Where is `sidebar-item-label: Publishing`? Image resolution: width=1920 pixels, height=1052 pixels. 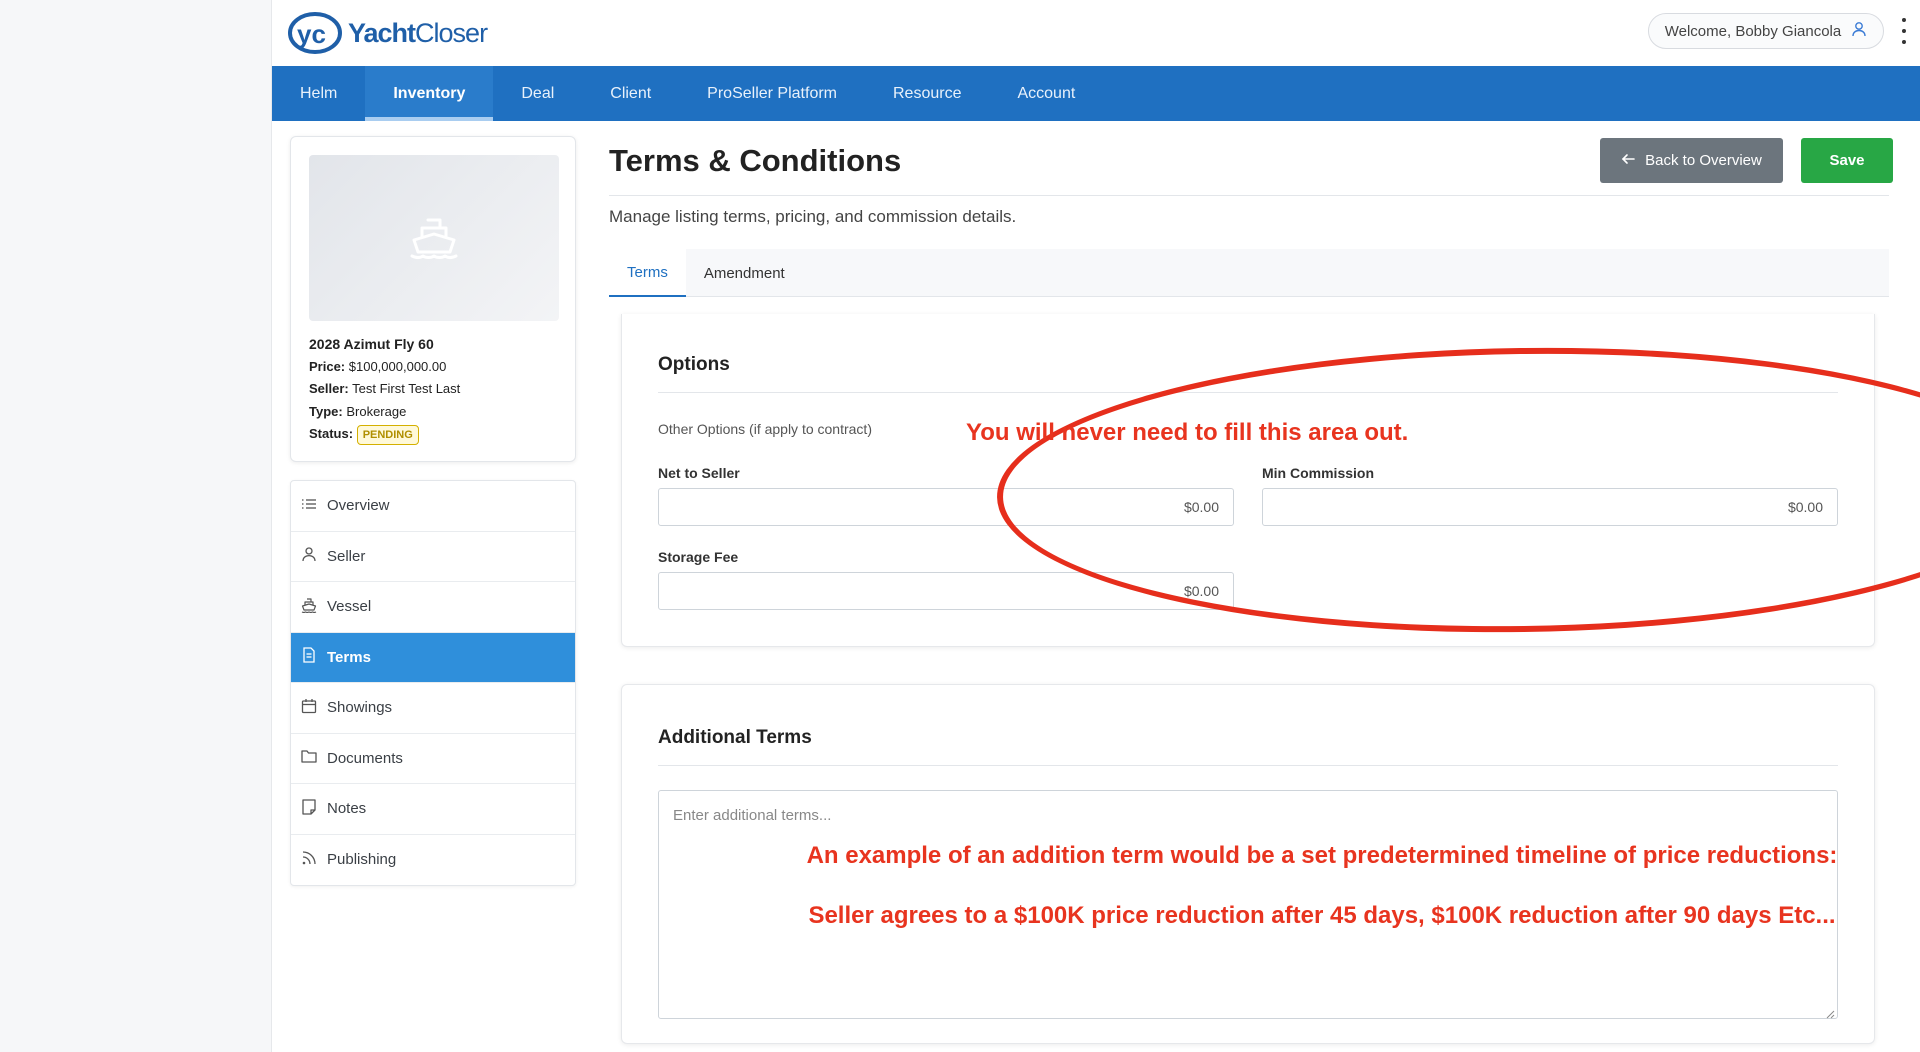 sidebar-item-label: Publishing is located at coordinates (362, 860).